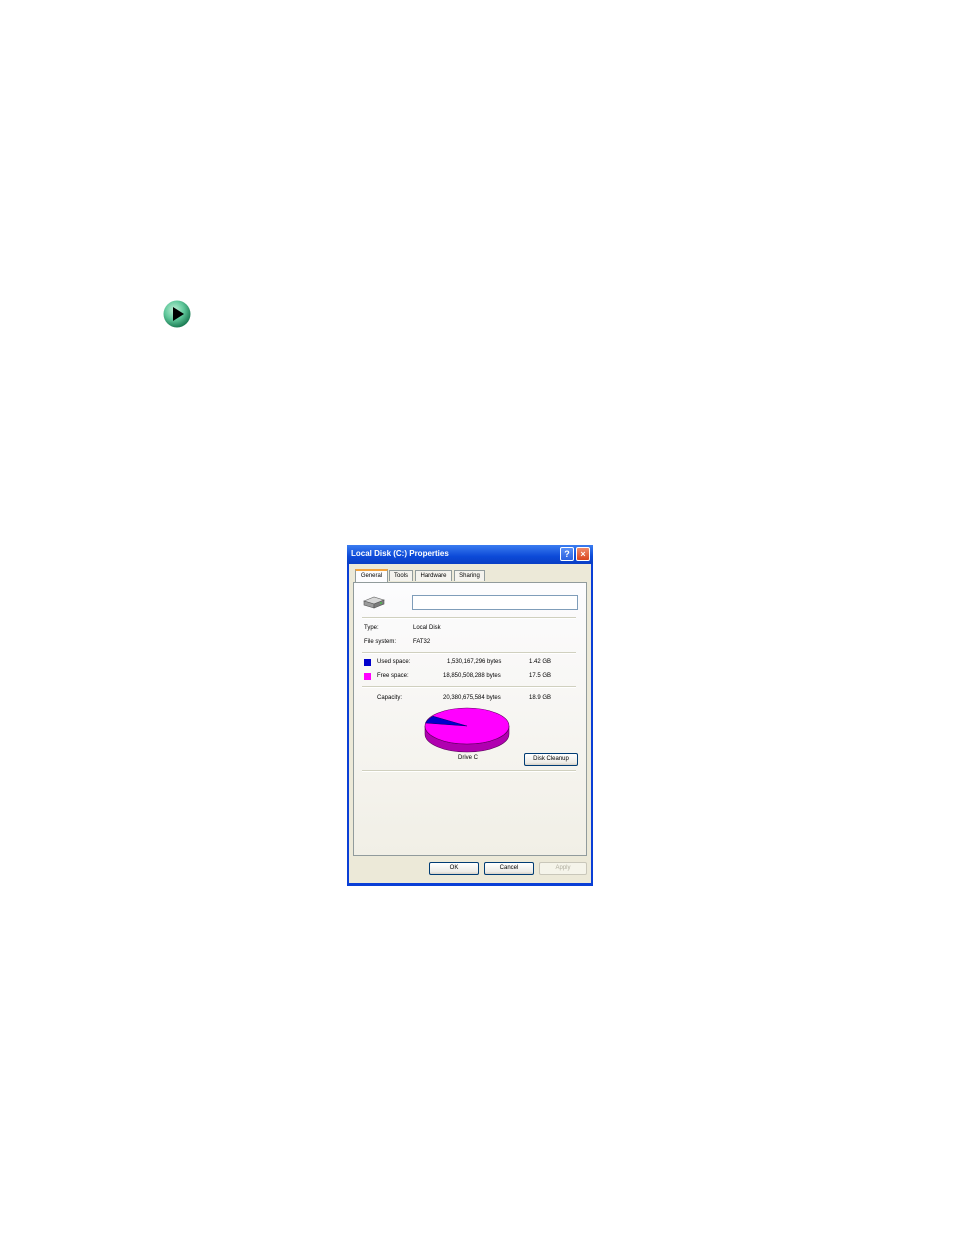 This screenshot has height=1235, width=954. Describe the element at coordinates (367, 676) in the screenshot. I see `free-space-swatch` at that location.